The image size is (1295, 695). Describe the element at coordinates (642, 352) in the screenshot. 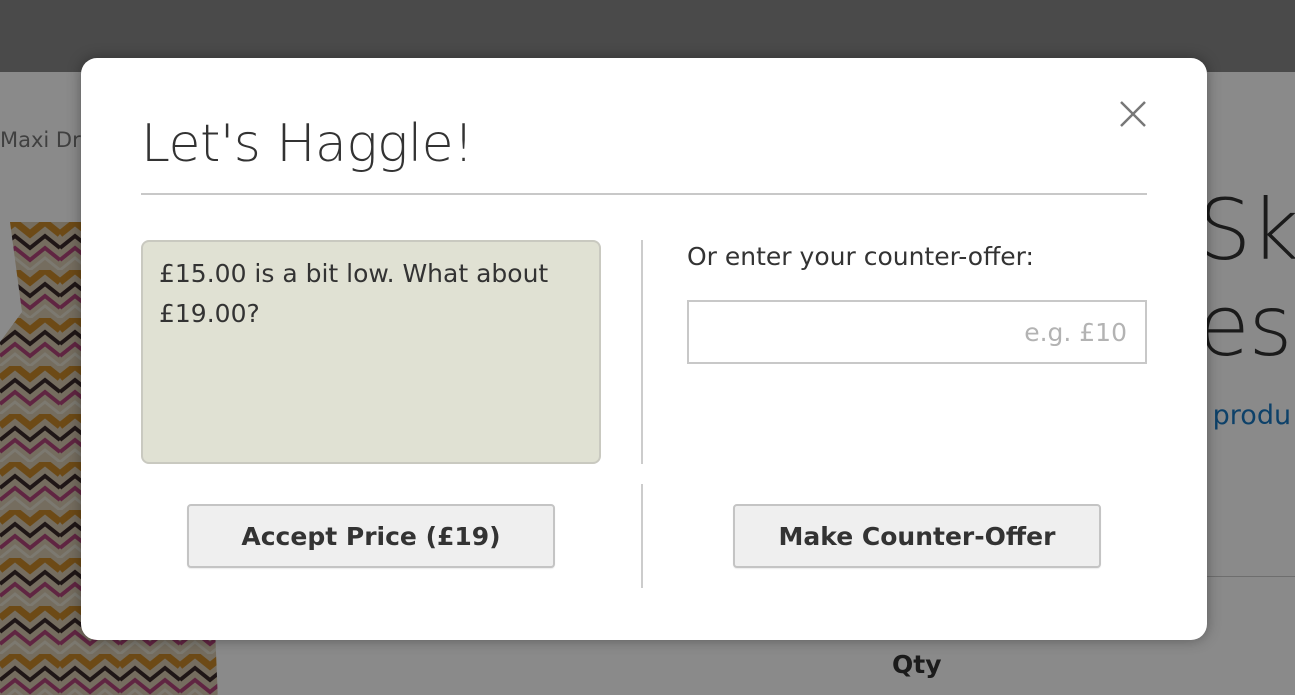

I see `column-divider` at that location.